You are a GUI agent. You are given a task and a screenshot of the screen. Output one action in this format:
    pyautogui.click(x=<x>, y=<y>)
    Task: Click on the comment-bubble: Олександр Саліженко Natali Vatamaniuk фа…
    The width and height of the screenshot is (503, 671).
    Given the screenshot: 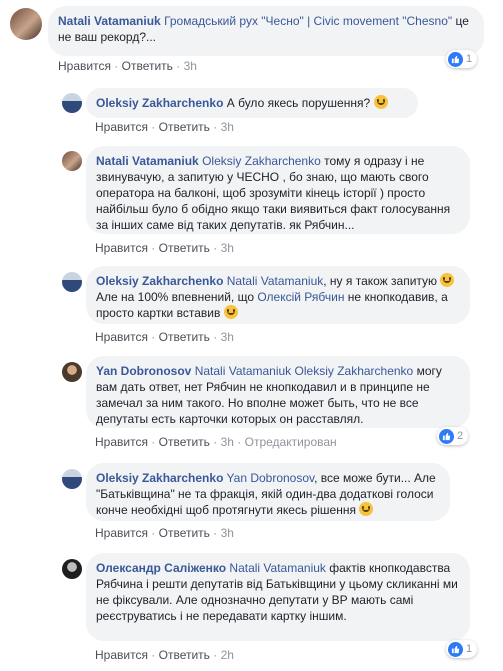 What is the action you would take?
    pyautogui.click(x=278, y=597)
    